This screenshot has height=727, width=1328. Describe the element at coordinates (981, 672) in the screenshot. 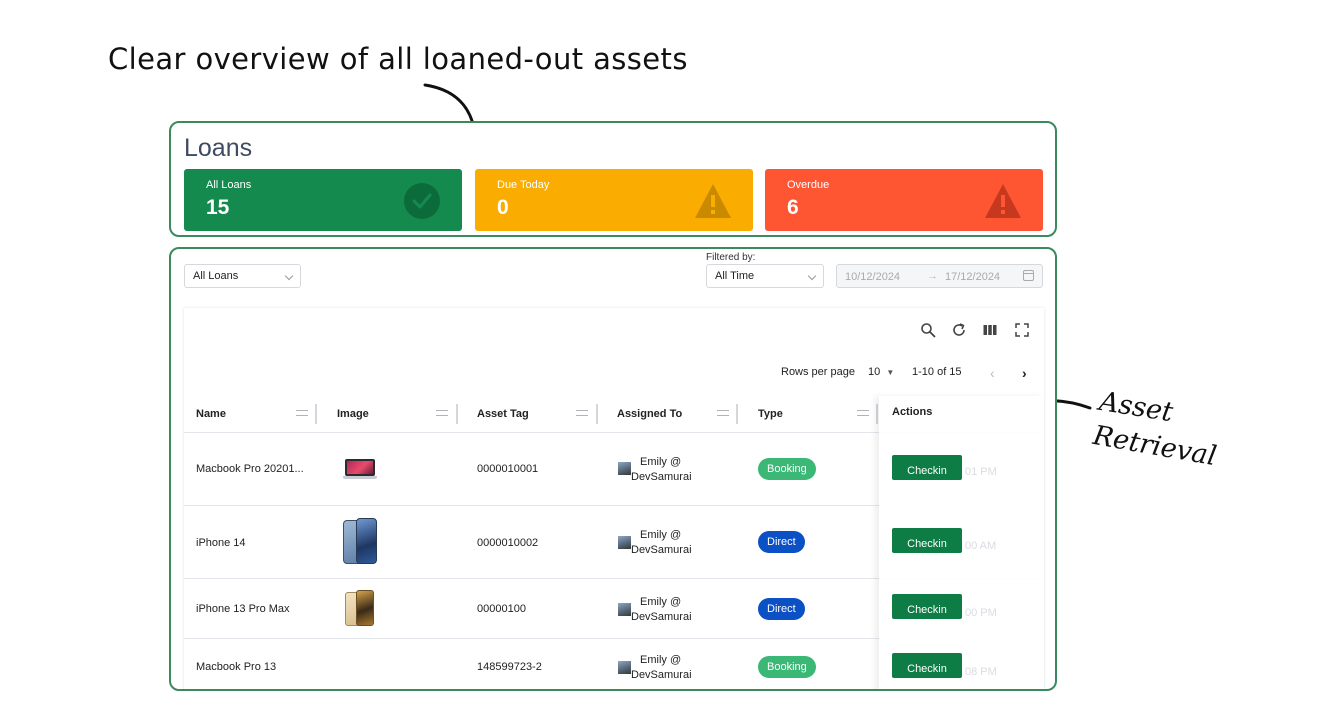

I see `hidden-cell-text: 08 PM` at that location.